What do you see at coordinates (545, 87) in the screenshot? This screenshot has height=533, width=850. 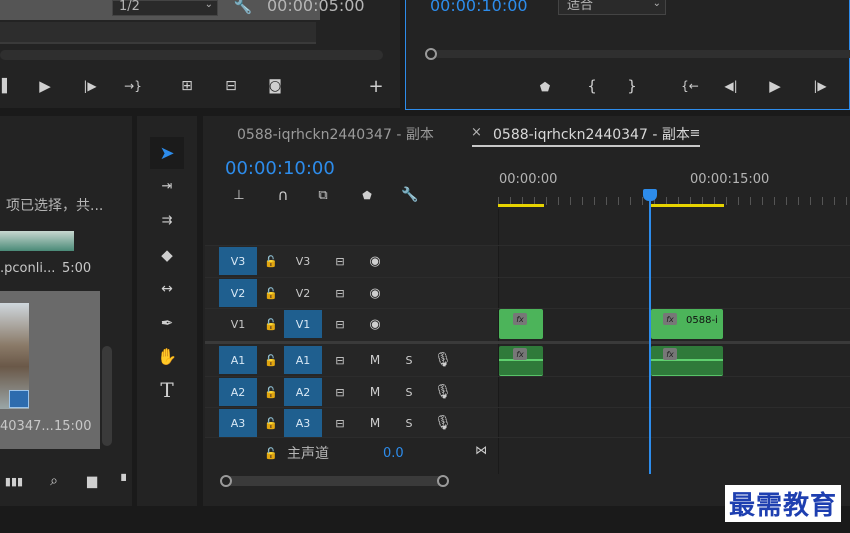 I see `marker-icon: ⬟` at bounding box center [545, 87].